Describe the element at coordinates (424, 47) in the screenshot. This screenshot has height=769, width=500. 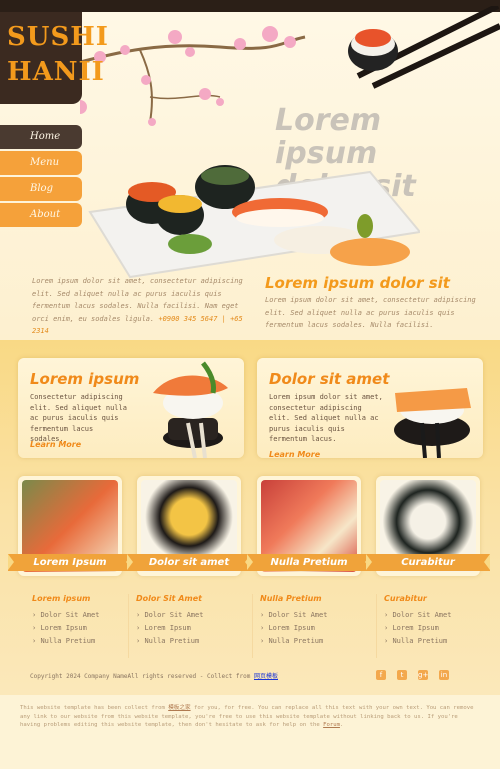
I see `chopsticks-sushi-image` at that location.